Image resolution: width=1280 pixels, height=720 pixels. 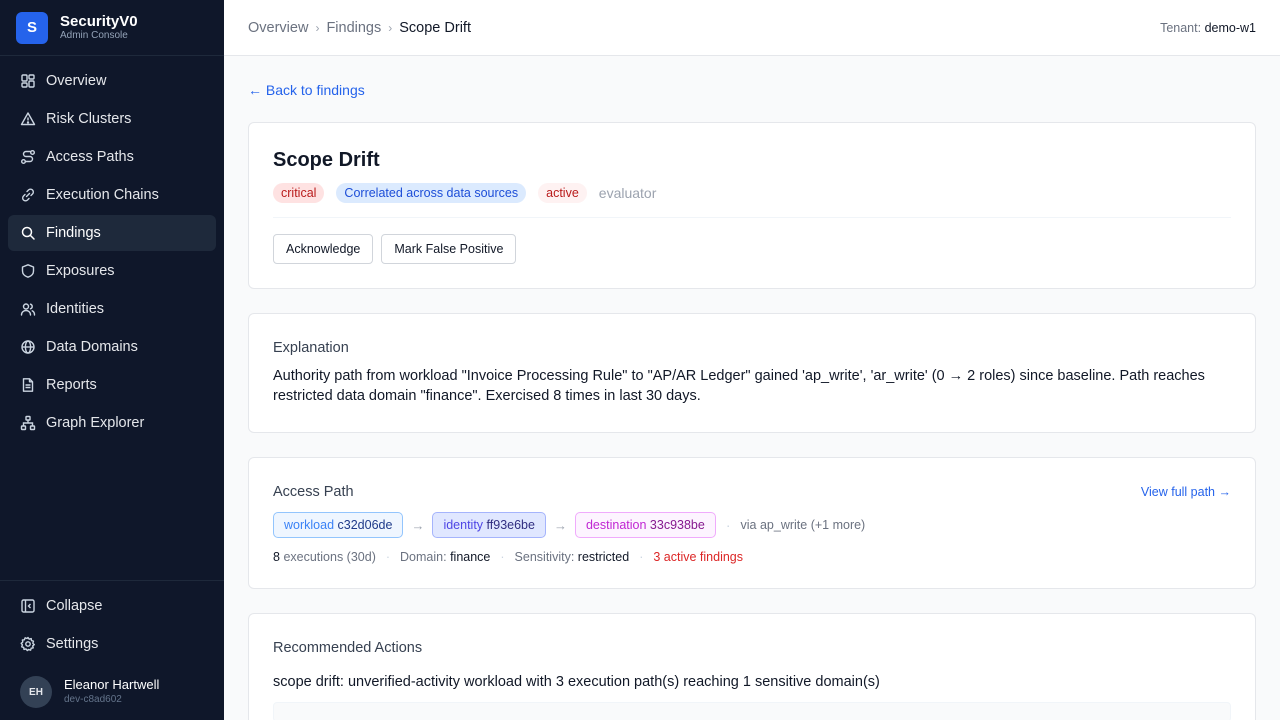 What do you see at coordinates (698, 557) in the screenshot?
I see `active-findings-link: 3 active findings` at bounding box center [698, 557].